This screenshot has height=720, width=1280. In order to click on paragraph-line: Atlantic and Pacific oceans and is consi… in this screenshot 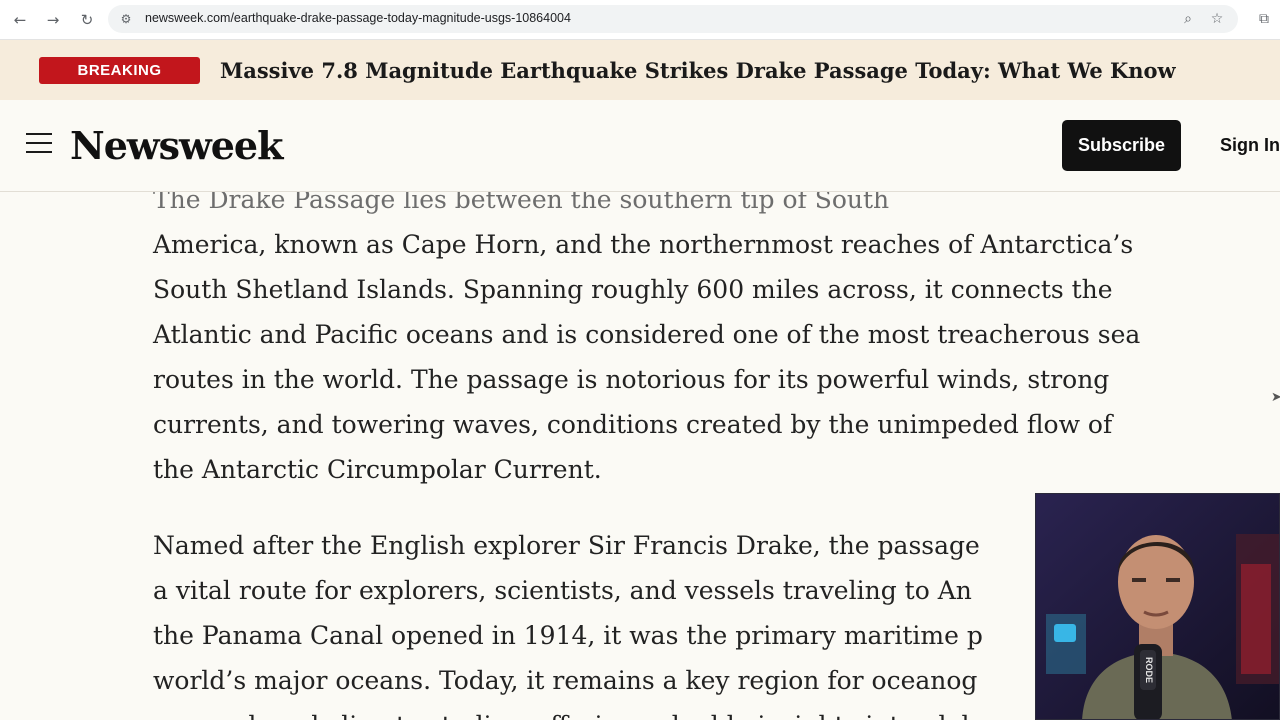, I will do `click(647, 334)`.